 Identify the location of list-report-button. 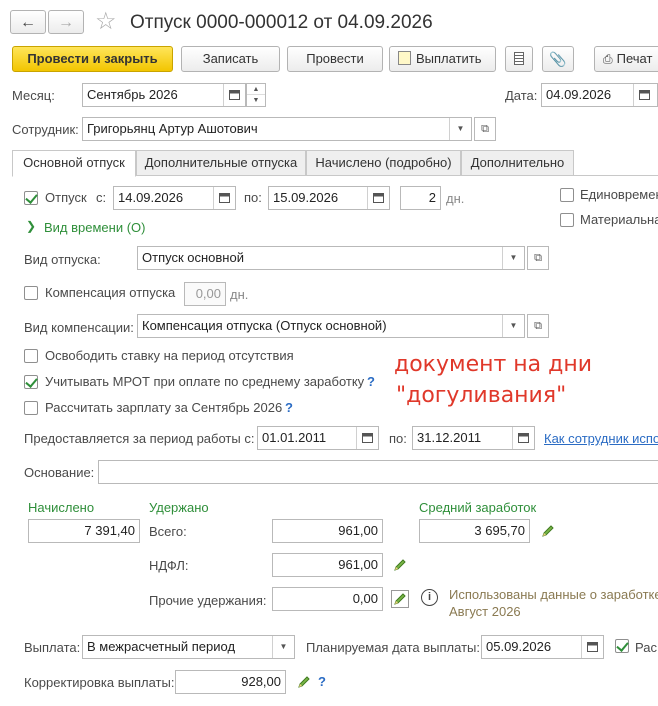
(519, 59).